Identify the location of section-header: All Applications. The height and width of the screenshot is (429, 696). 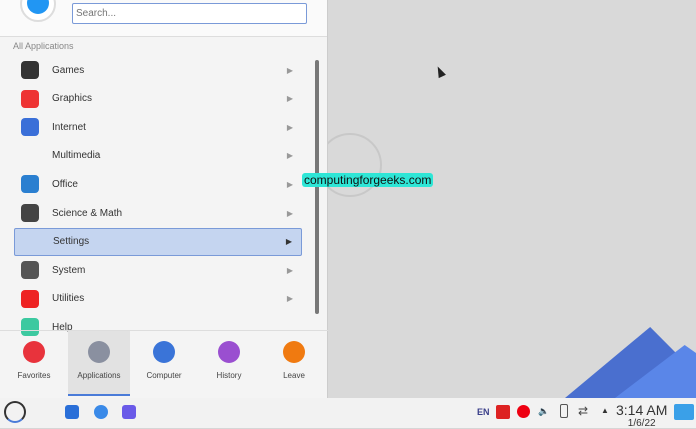
(43, 46).